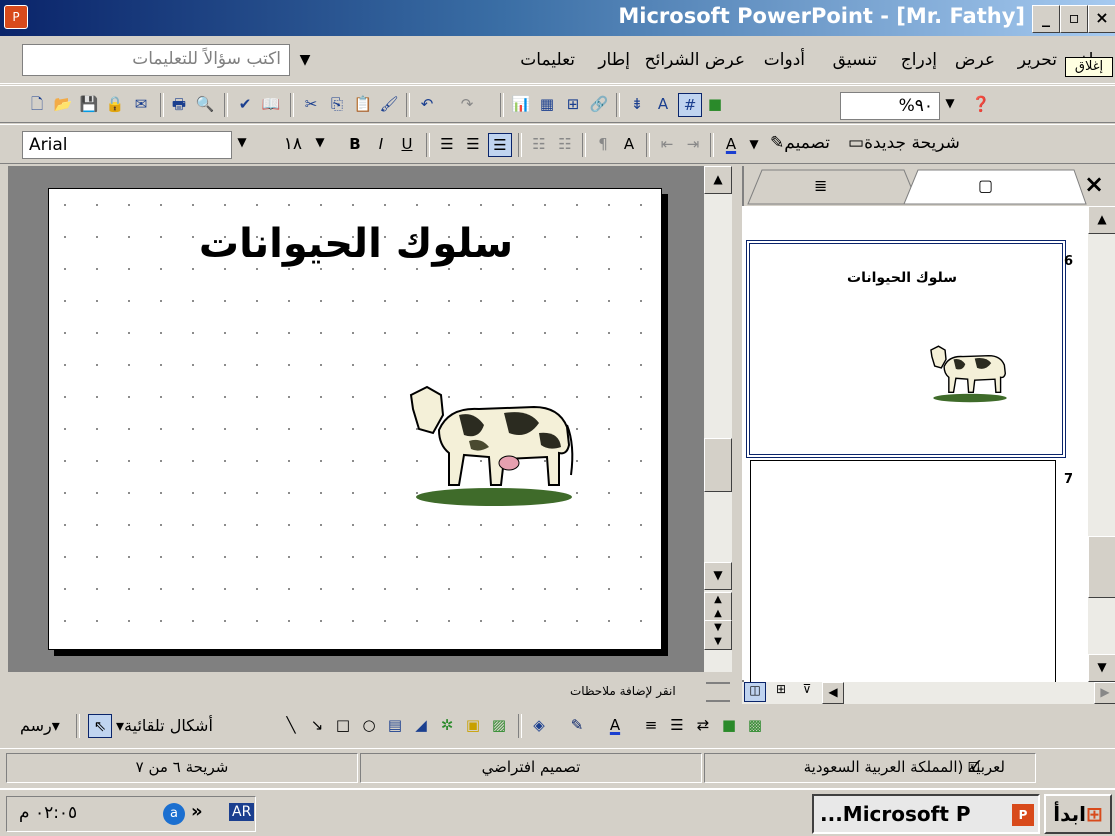 This screenshot has height=836, width=1115. Describe the element at coordinates (614, 60) in the screenshot. I see `menu-window: إطار` at that location.